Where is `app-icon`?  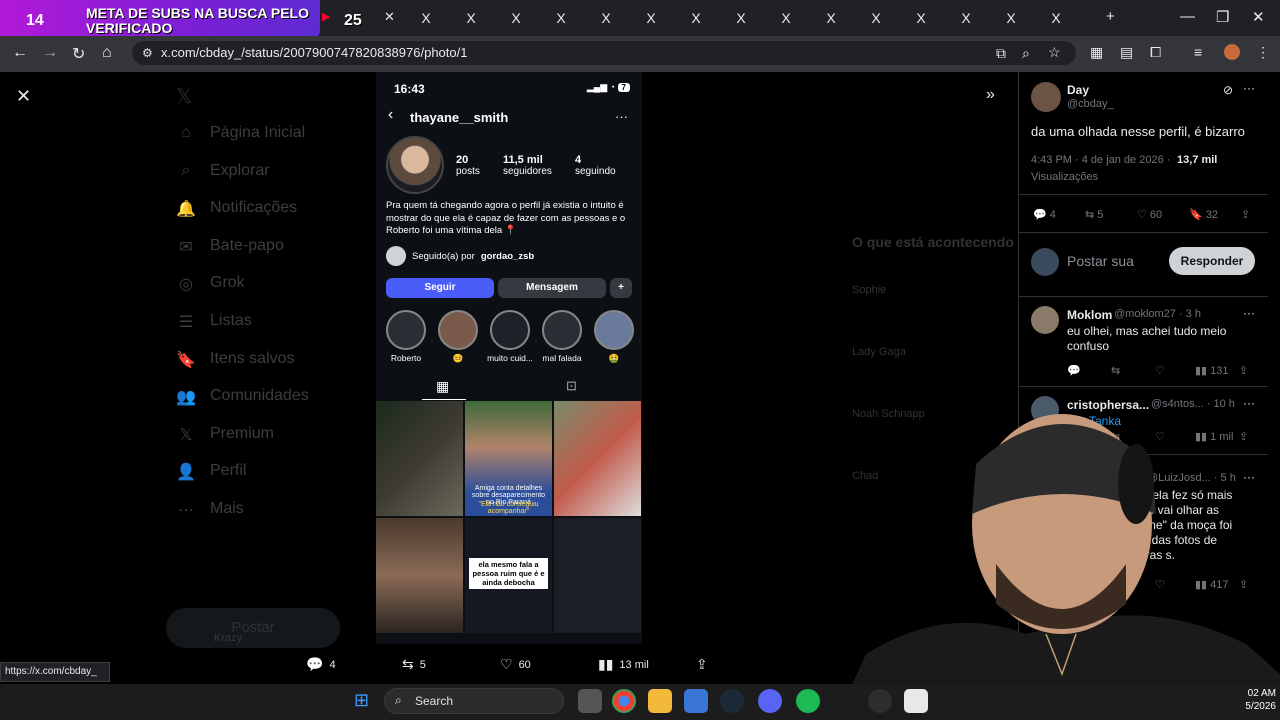
app-icon is located at coordinates (880, 701).